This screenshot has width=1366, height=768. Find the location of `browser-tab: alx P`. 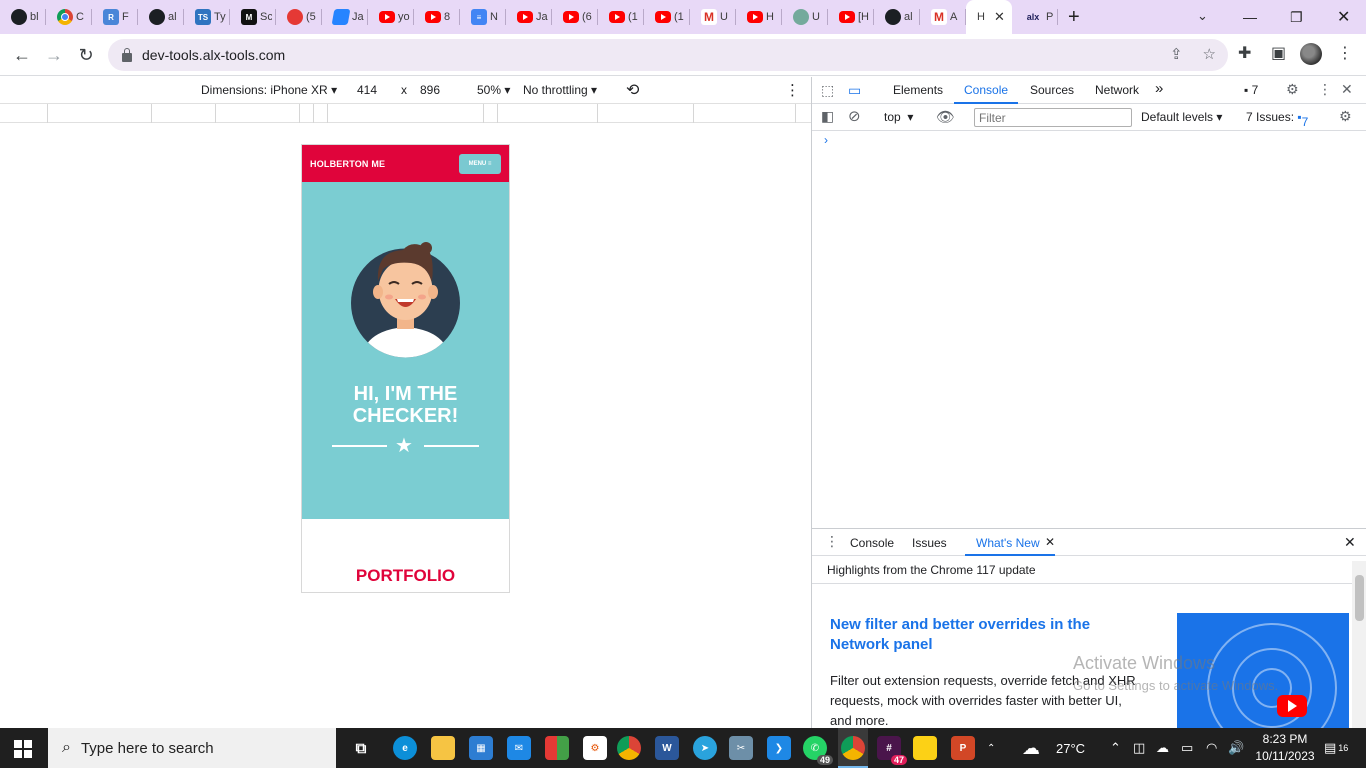

browser-tab: alx P is located at coordinates (1035, 17).